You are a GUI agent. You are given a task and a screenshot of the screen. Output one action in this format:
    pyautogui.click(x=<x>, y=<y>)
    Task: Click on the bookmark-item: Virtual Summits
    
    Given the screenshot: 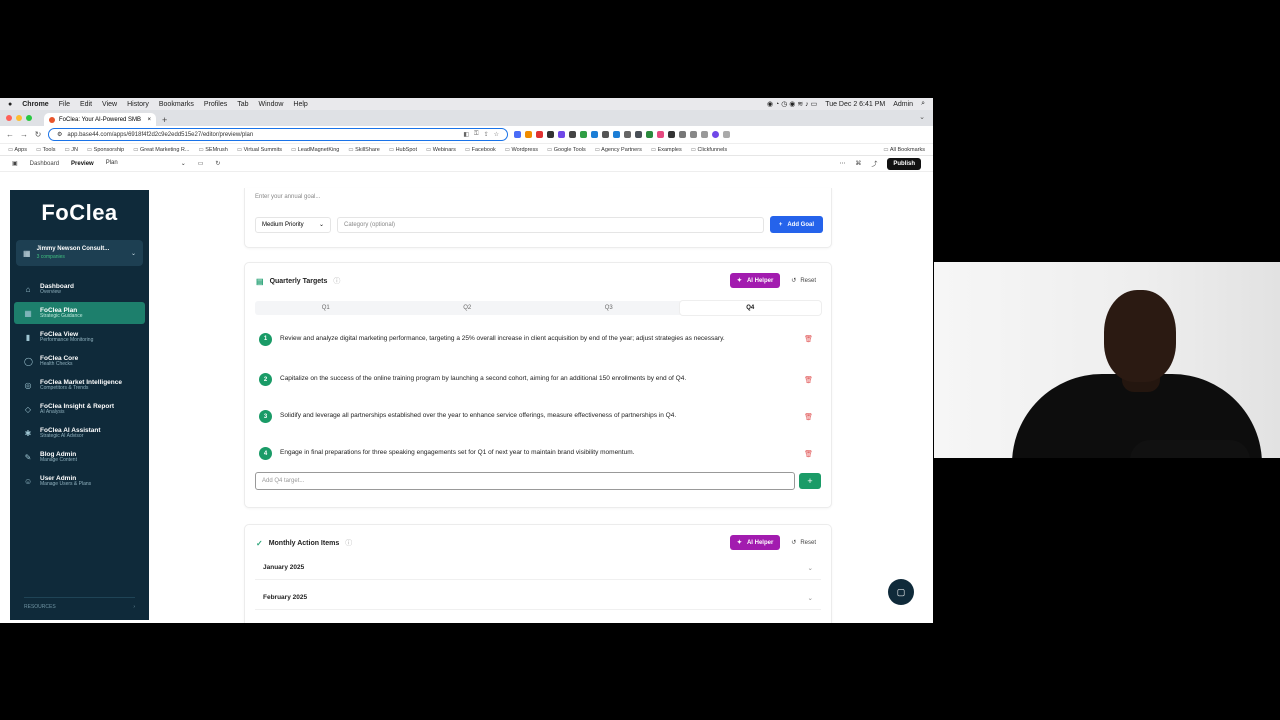 What is the action you would take?
    pyautogui.click(x=259, y=150)
    